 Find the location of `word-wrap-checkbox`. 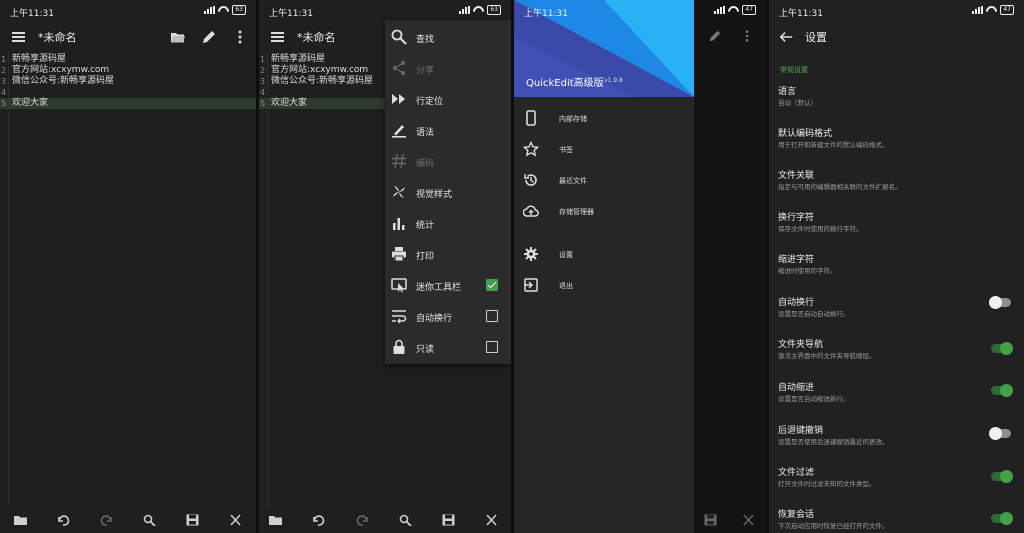

word-wrap-checkbox is located at coordinates (492, 316).